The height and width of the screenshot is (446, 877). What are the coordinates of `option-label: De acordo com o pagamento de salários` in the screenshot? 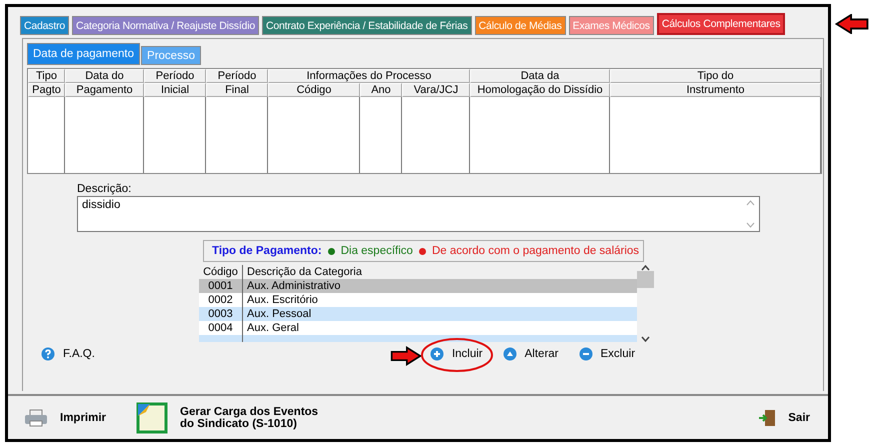 It's located at (536, 251).